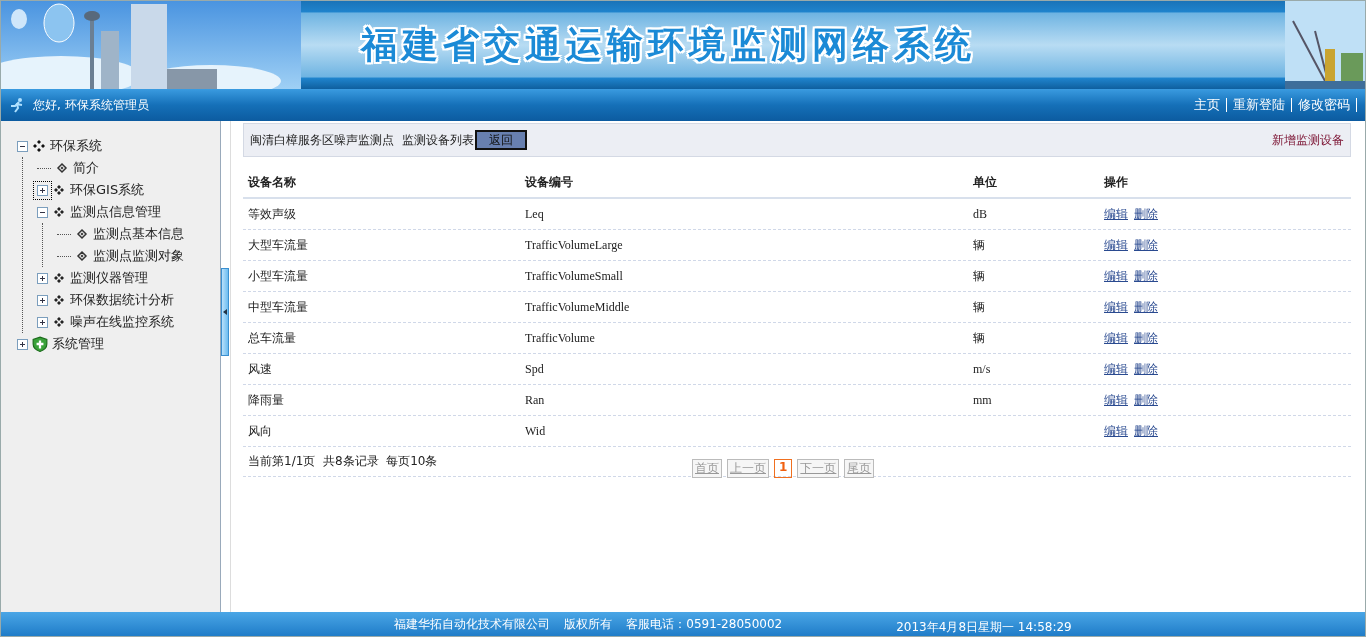 The height and width of the screenshot is (637, 1366). I want to click on table-cell-text: 小型车流量, so click(278, 276).